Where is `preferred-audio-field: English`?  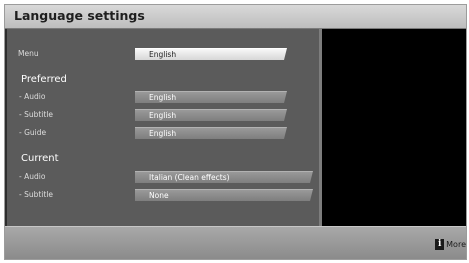 preferred-audio-field: English is located at coordinates (211, 97).